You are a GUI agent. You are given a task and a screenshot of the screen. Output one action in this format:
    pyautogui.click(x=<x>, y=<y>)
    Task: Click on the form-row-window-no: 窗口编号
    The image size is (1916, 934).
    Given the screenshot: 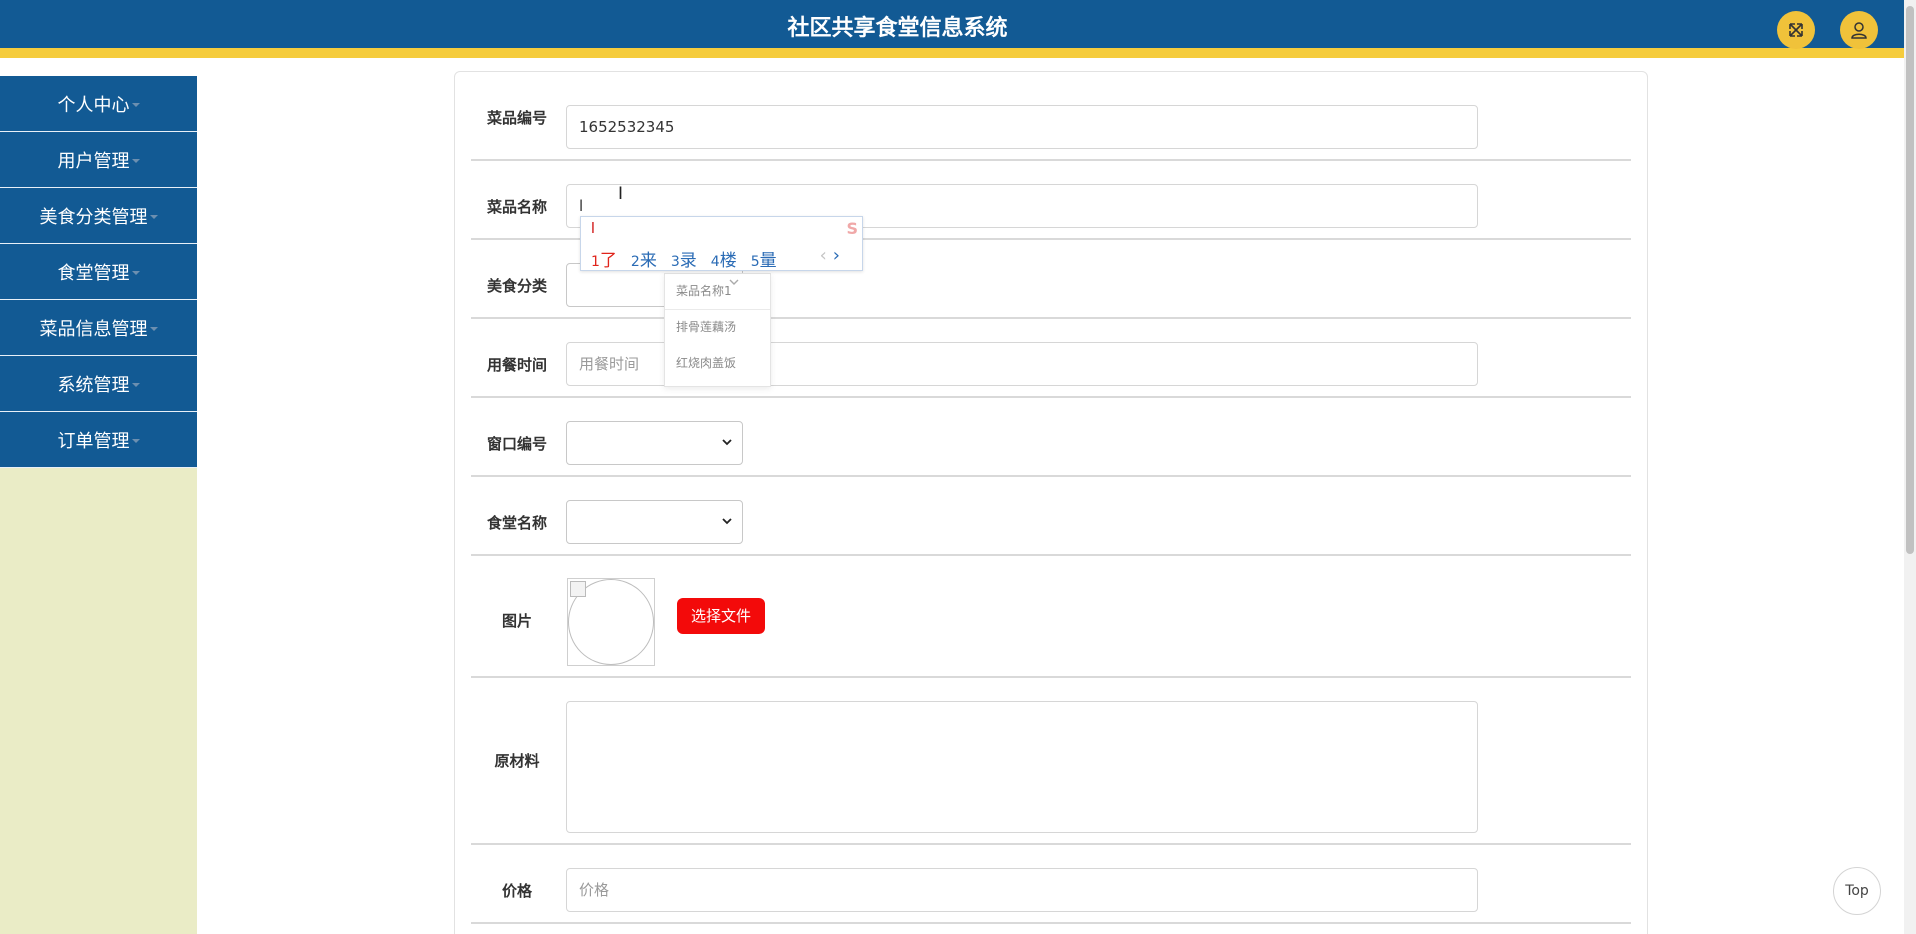 What is the action you would take?
    pyautogui.click(x=1051, y=437)
    